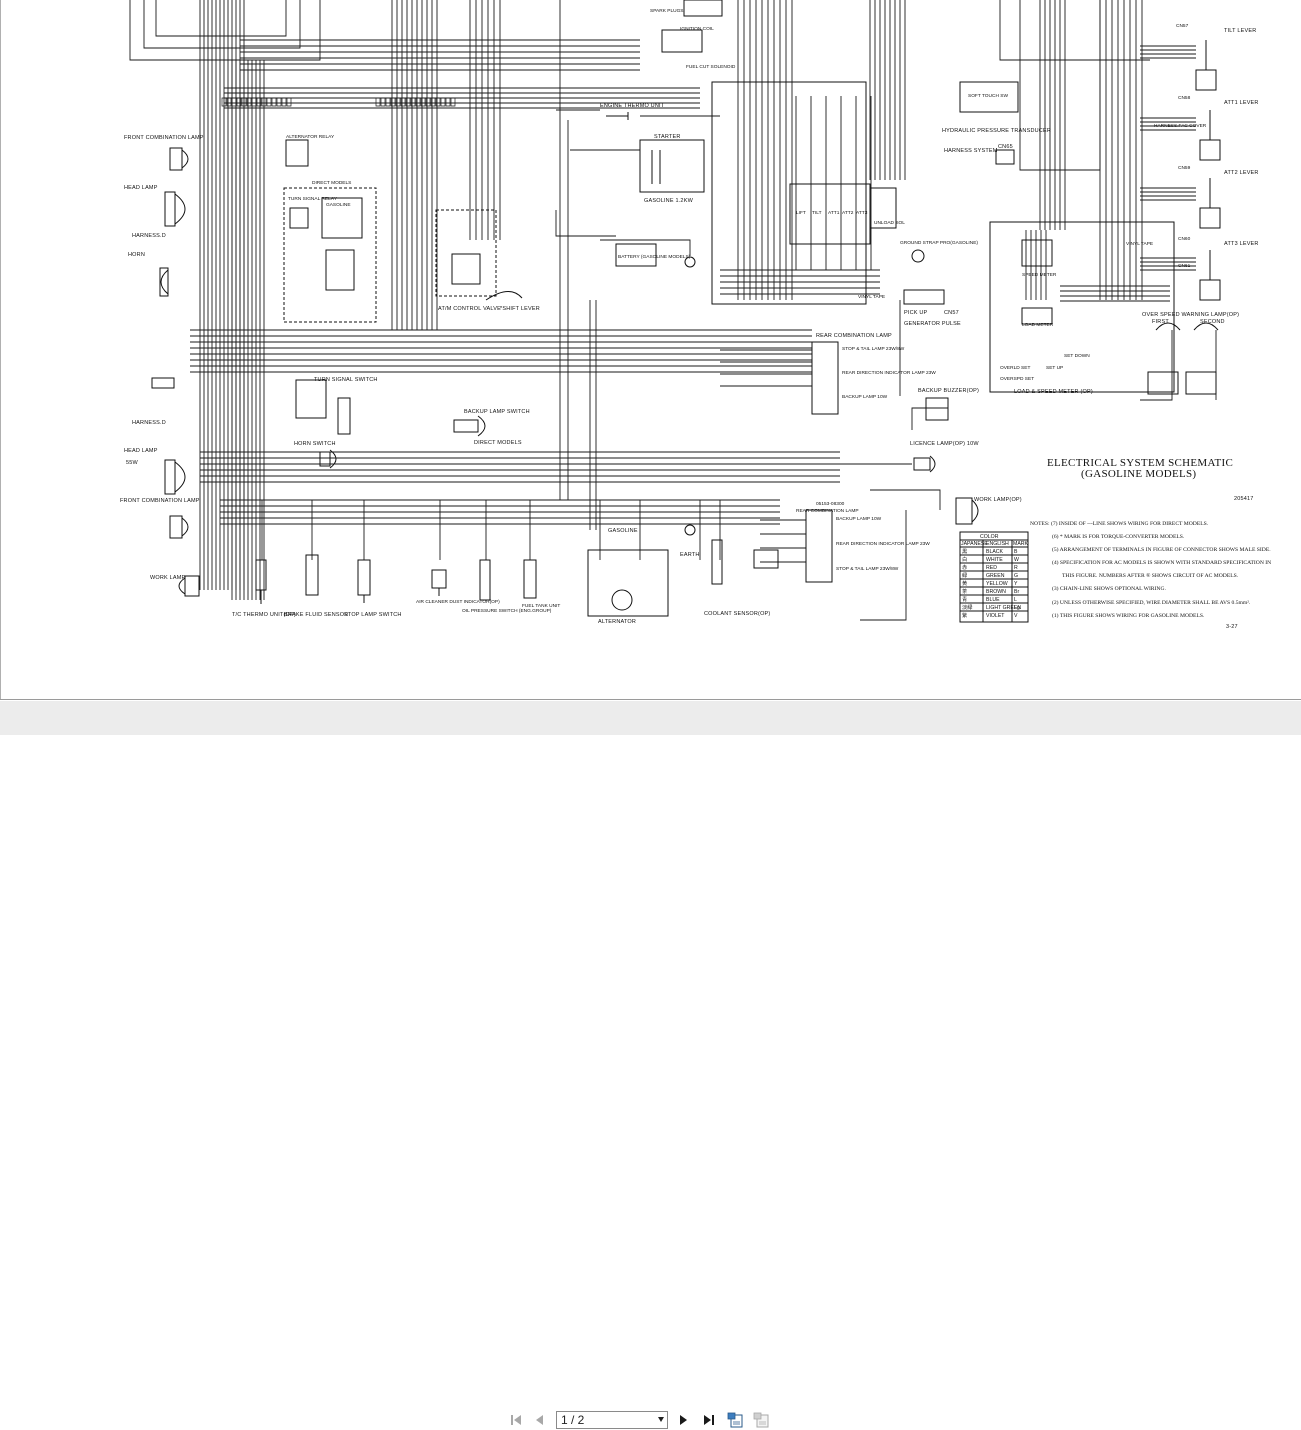  What do you see at coordinates (132, 463) in the screenshot?
I see `head-lamp-watt-label: 55W` at bounding box center [132, 463].